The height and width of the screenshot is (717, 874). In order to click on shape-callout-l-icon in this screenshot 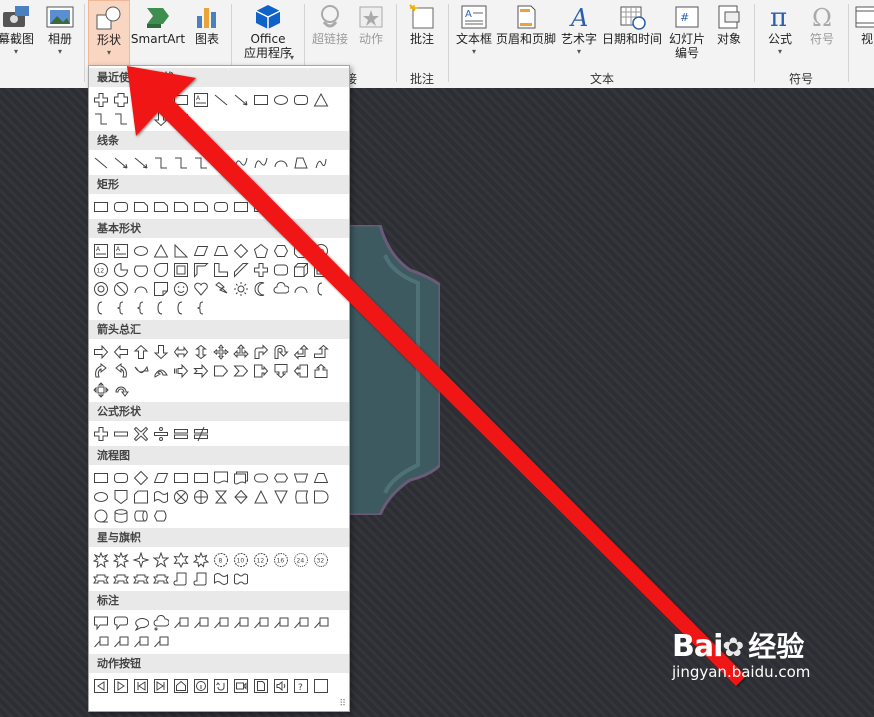, I will do `click(301, 371)`.